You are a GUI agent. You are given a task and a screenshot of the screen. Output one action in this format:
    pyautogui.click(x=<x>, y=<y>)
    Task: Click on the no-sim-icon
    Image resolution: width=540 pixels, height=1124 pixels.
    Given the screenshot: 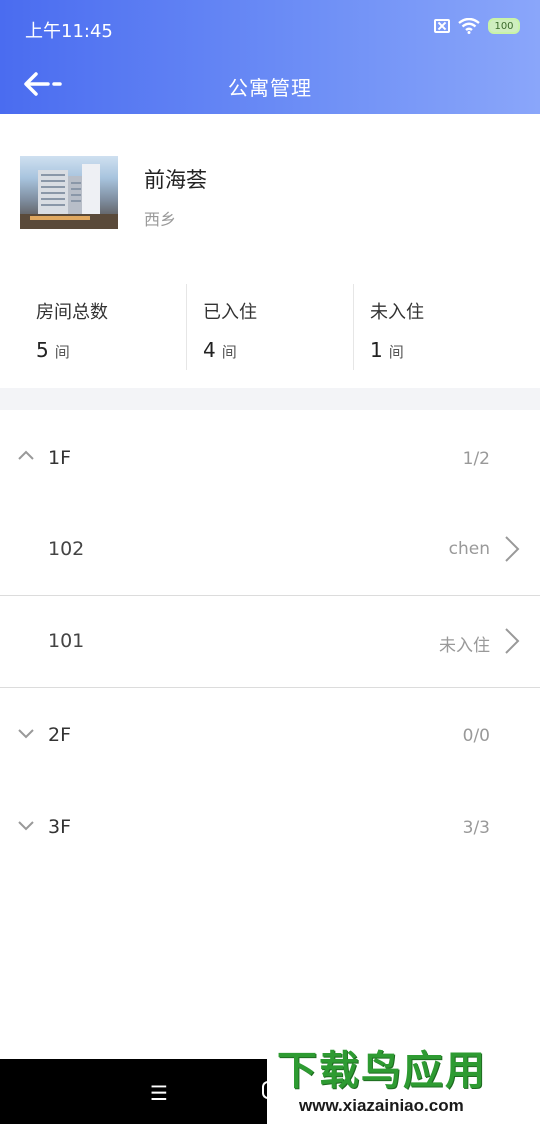 What is the action you would take?
    pyautogui.click(x=442, y=26)
    